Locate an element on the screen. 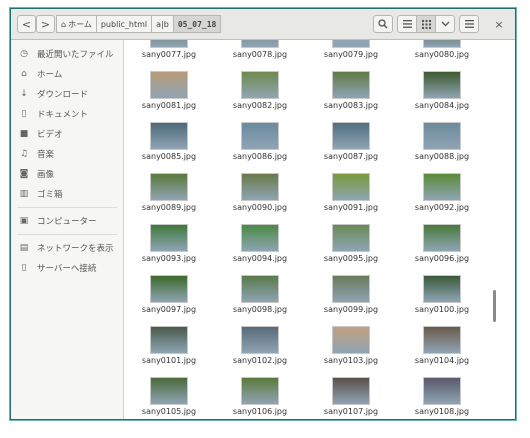 Image resolution: width=530 pixels, height=438 pixels. close-button: × is located at coordinates (499, 24).